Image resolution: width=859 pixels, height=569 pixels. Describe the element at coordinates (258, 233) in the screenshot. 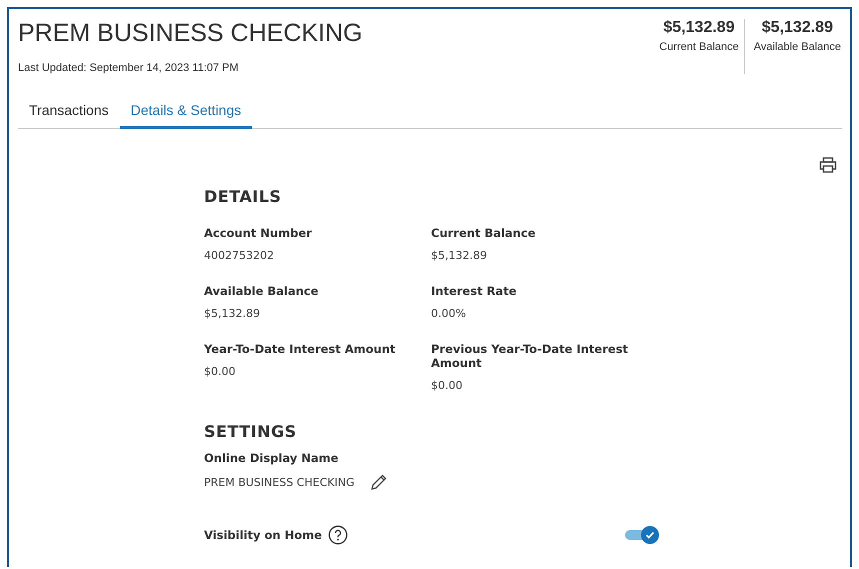

I see `field-label: Account Number` at that location.